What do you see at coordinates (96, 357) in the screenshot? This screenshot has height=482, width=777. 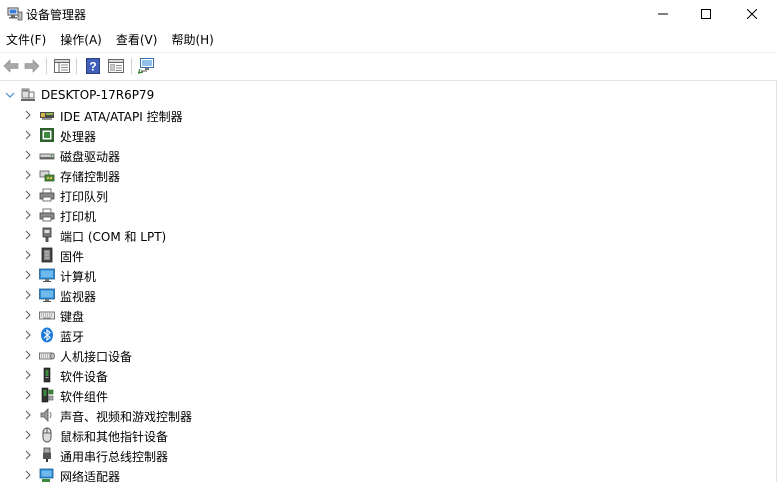 I see `tree-node-label: 人机接口设备` at bounding box center [96, 357].